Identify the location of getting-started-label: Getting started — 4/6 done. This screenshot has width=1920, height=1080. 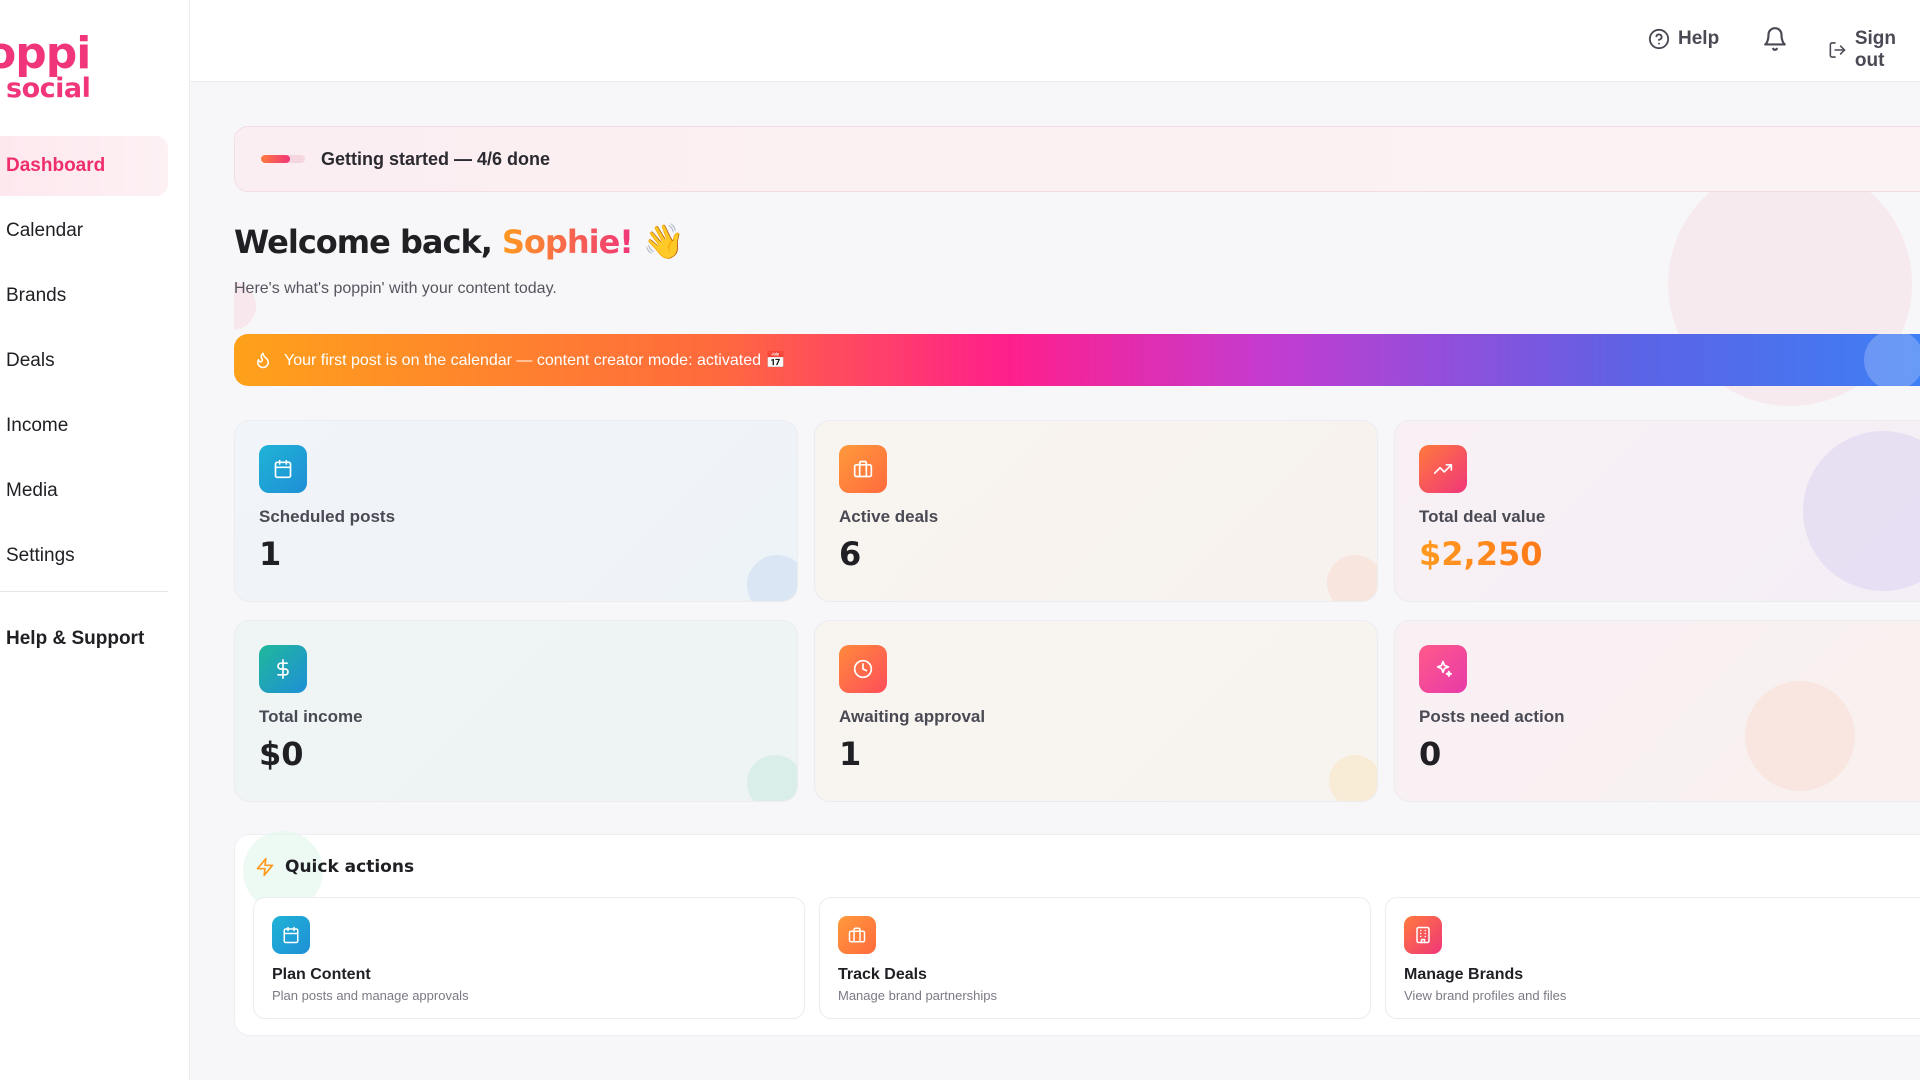
(436, 158).